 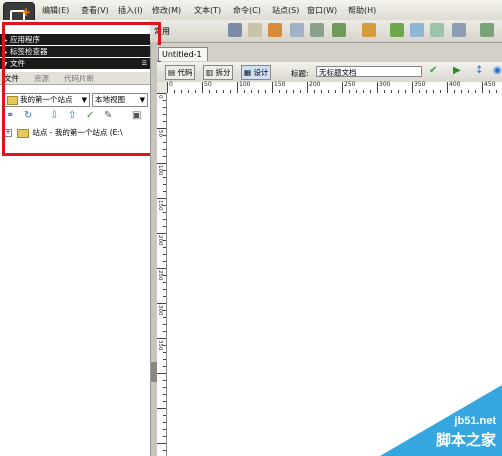 What do you see at coordinates (326, 31) in the screenshot?
I see `insert-bar: 常用` at bounding box center [326, 31].